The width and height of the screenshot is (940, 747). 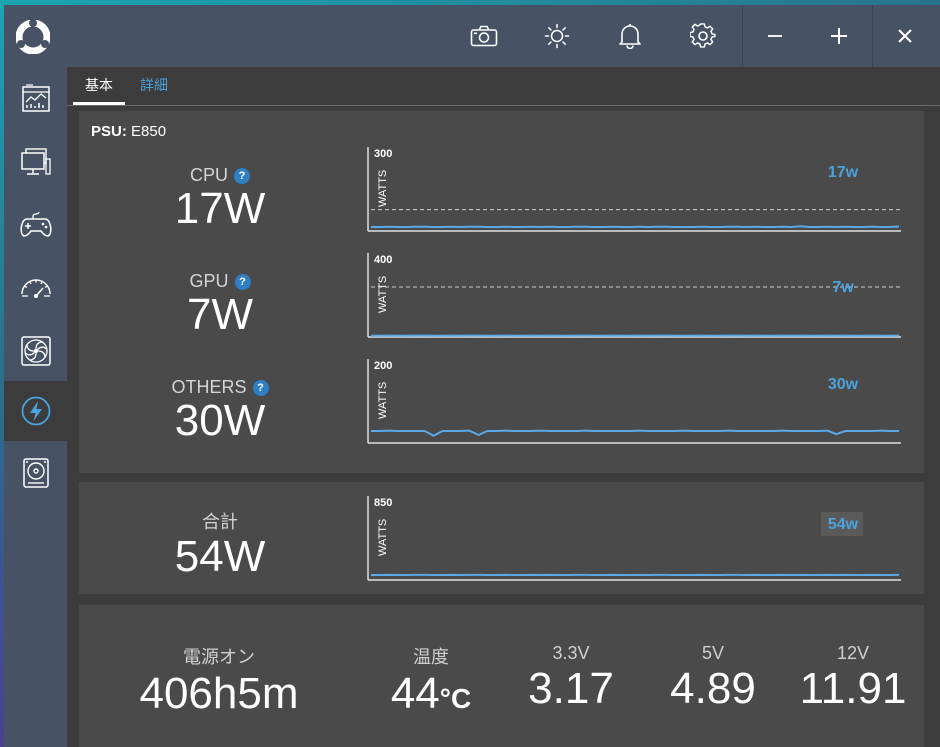 I want to click on cpu-power-chart: 300 WATTS 17w, so click(x=637, y=192).